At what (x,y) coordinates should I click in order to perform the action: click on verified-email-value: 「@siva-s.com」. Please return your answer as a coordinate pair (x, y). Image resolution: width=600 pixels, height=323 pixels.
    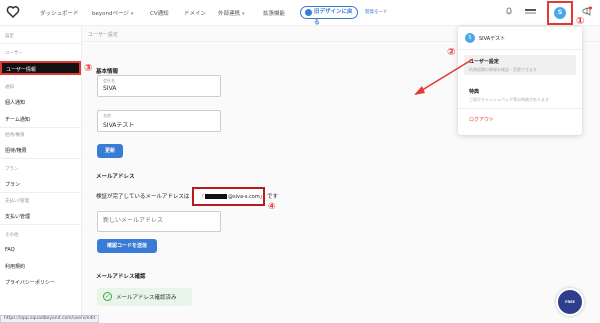
    Looking at the image, I should click on (232, 197).